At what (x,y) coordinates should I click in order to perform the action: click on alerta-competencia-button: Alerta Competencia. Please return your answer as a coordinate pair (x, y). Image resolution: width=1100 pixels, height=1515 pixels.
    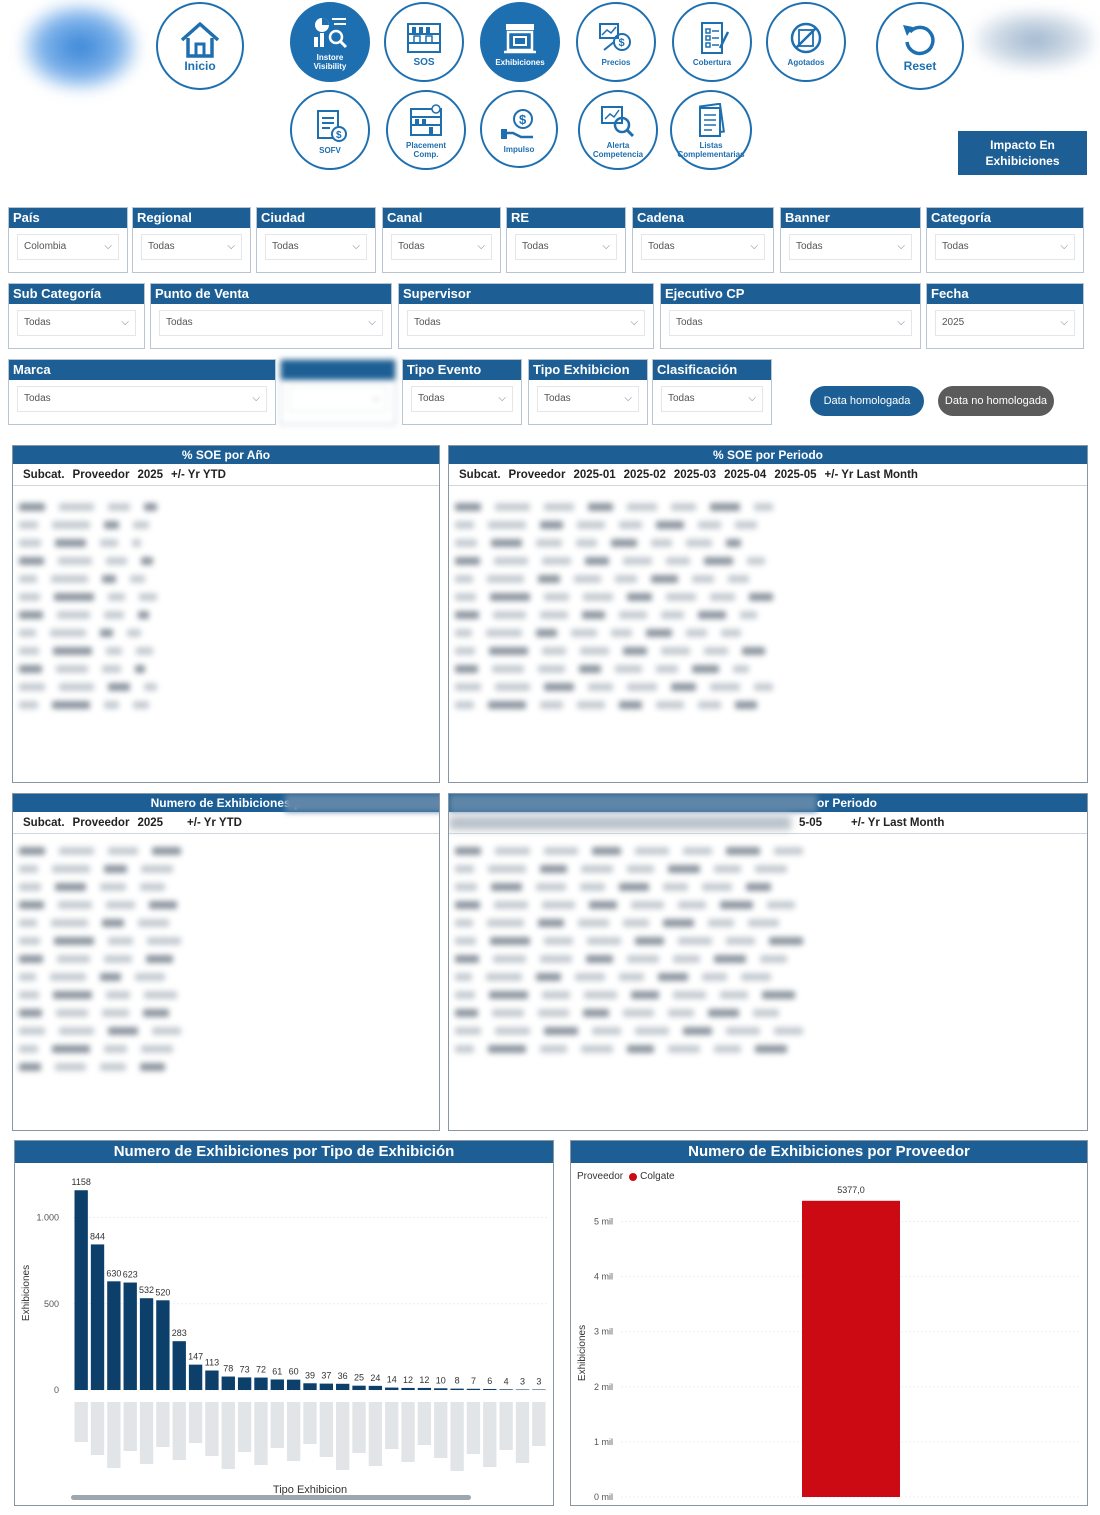
    Looking at the image, I should click on (618, 130).